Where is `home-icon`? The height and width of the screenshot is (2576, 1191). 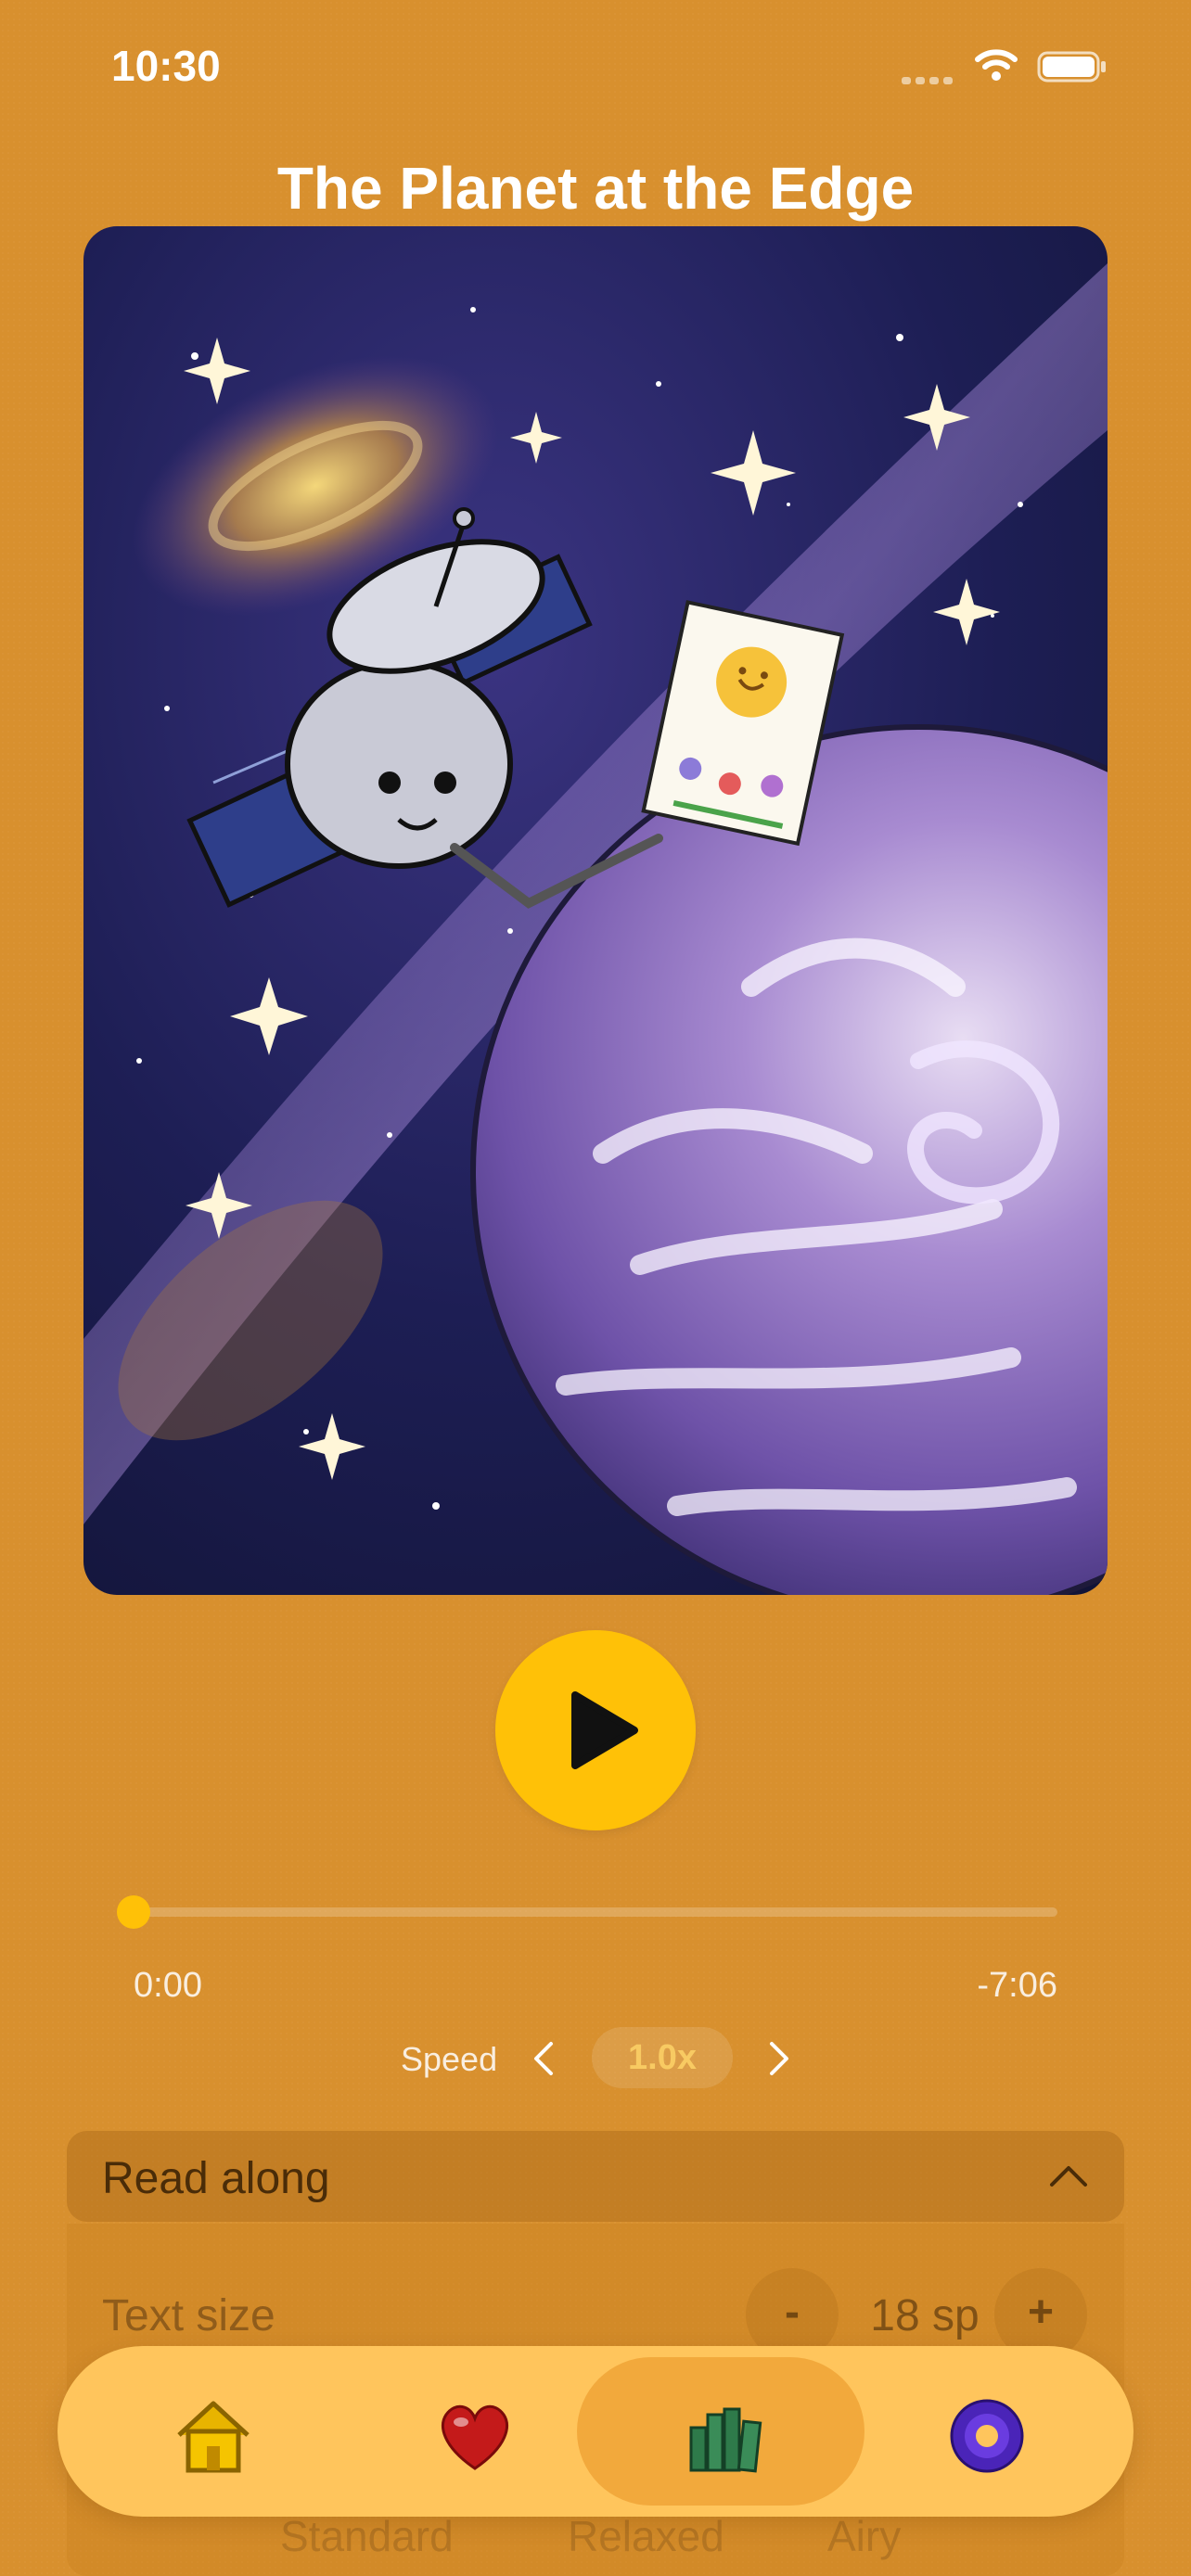 home-icon is located at coordinates (213, 2437).